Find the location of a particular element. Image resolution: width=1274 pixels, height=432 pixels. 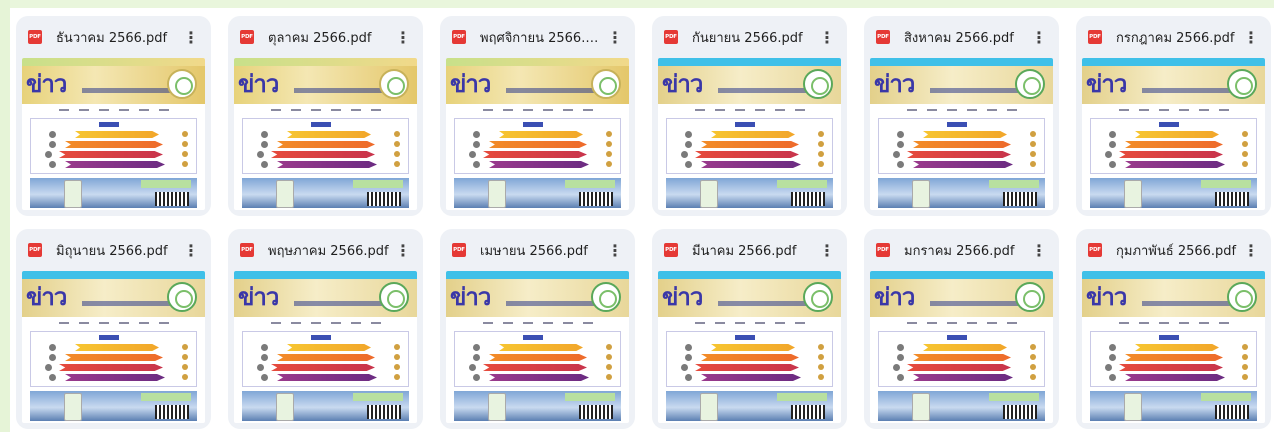

file-card: PDF เมษายน 2566.pdf ⋮ ข่าว is located at coordinates (537, 329).